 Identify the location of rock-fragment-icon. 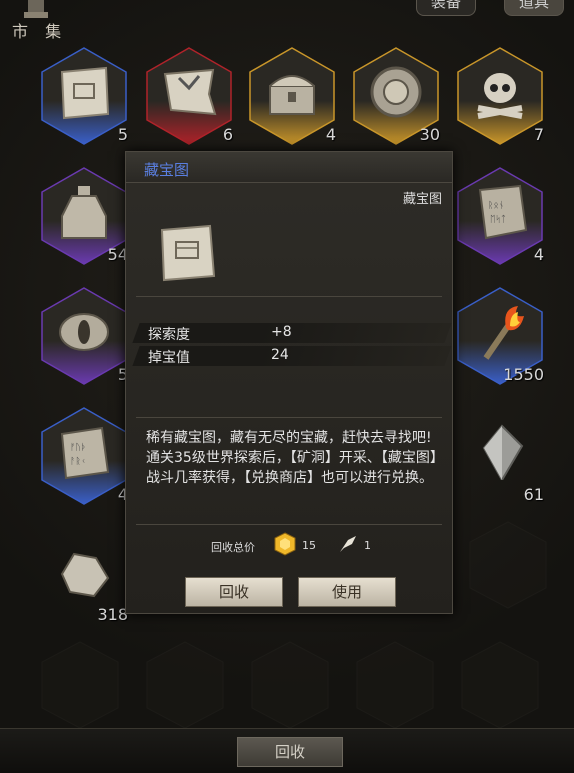
(85, 575).